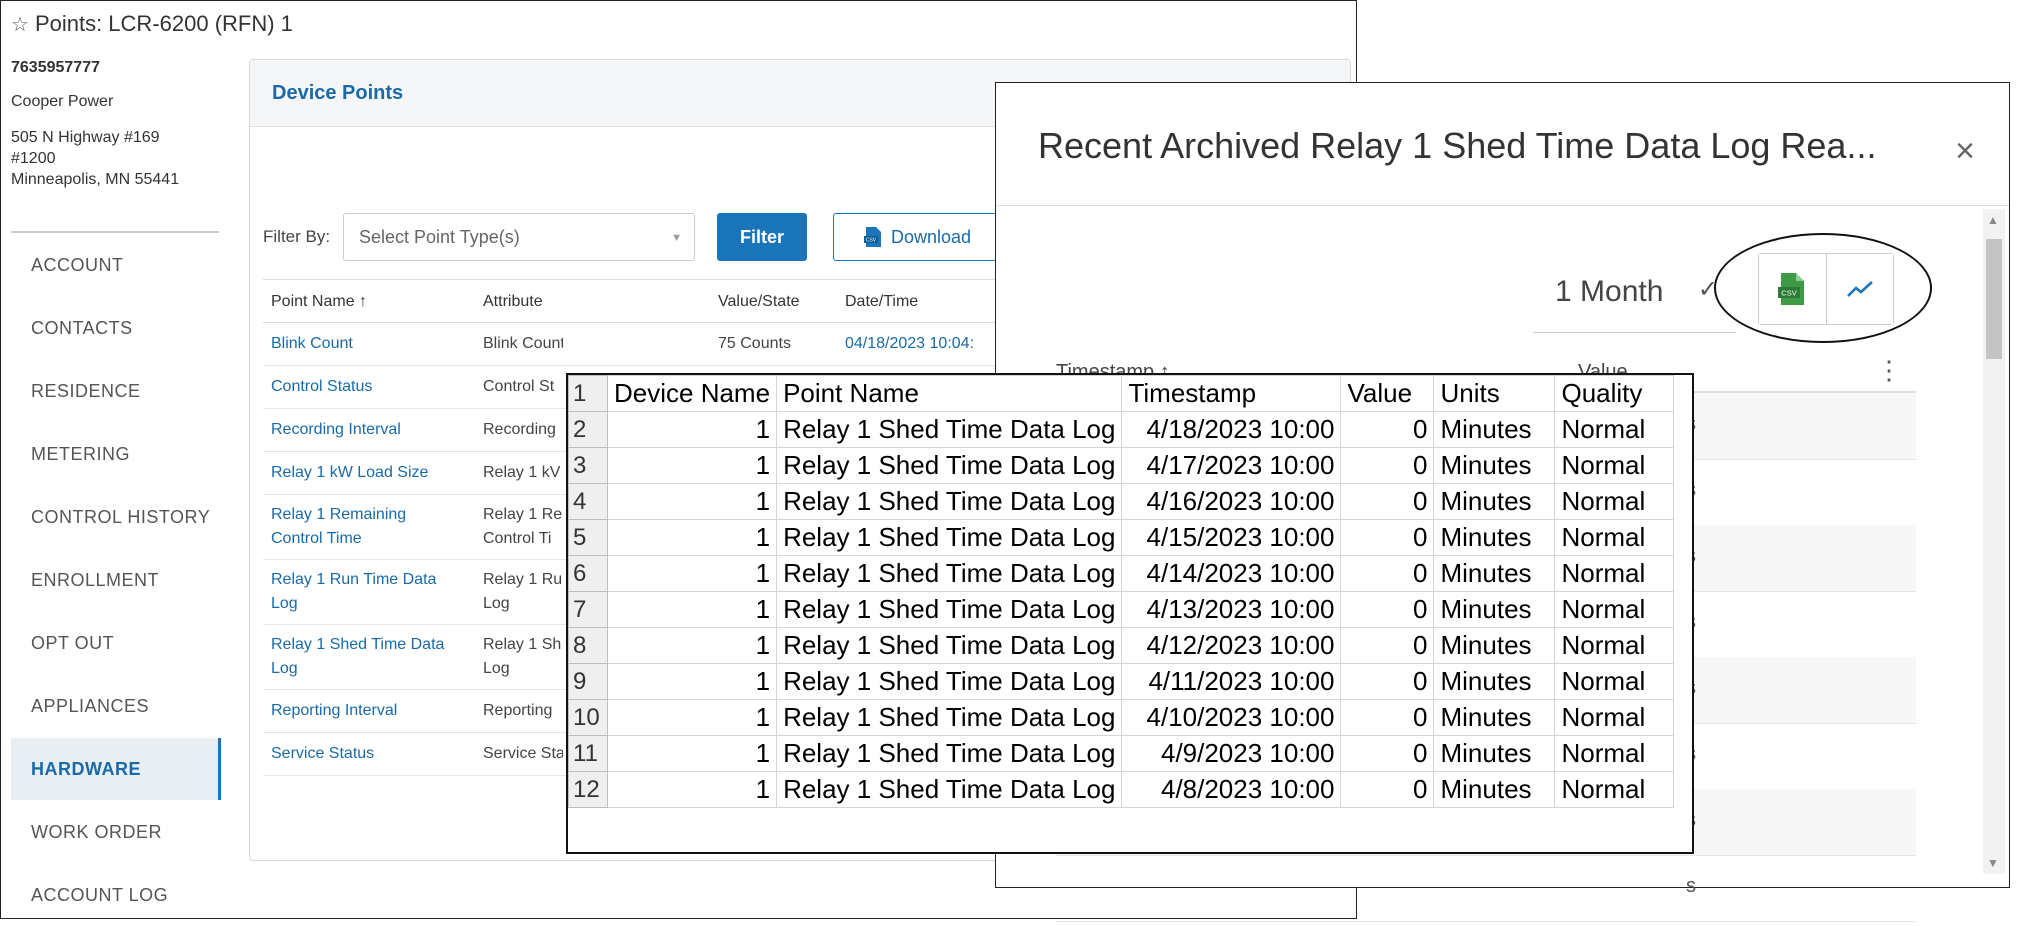  I want to click on point-name-link: Control Status, so click(321, 387).